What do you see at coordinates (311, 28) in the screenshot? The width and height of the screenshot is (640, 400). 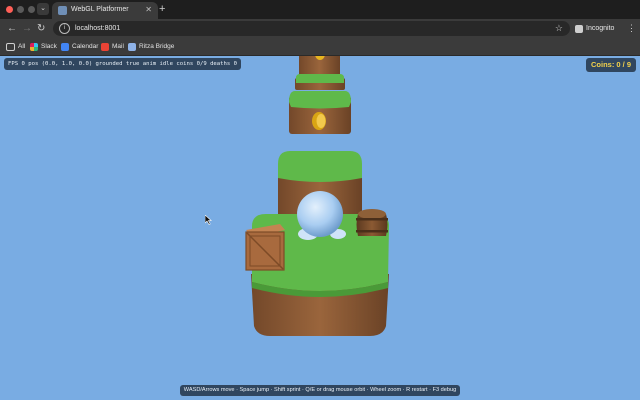 I see `address-bar: i localhost:8001 ☆` at bounding box center [311, 28].